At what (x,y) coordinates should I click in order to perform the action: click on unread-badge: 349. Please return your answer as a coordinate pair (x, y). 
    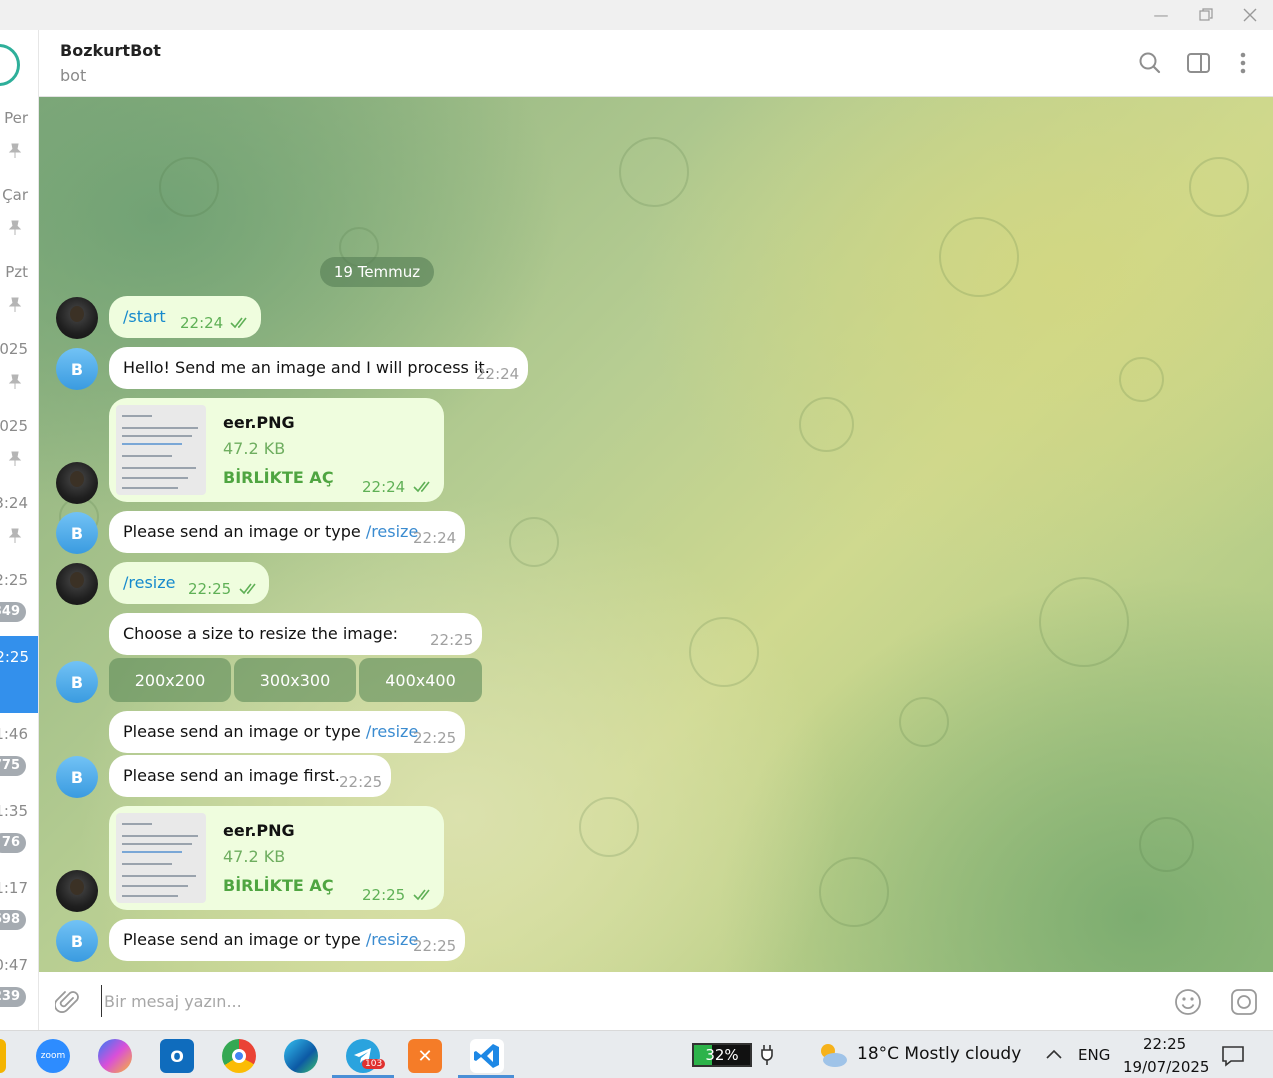
    Looking at the image, I should click on (13, 612).